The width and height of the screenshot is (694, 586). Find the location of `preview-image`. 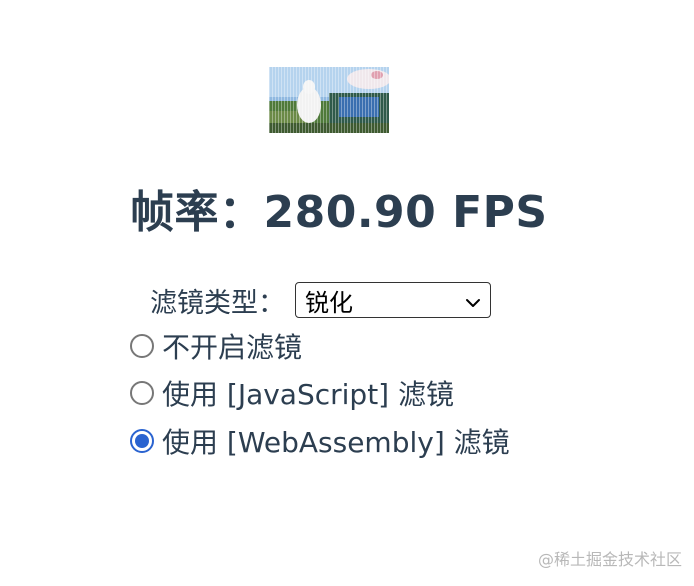

preview-image is located at coordinates (329, 100).